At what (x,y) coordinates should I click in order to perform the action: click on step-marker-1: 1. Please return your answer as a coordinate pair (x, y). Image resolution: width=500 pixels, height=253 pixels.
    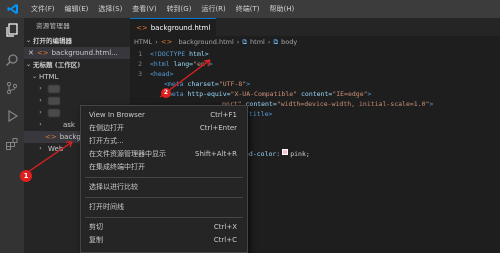
    Looking at the image, I should click on (26, 176).